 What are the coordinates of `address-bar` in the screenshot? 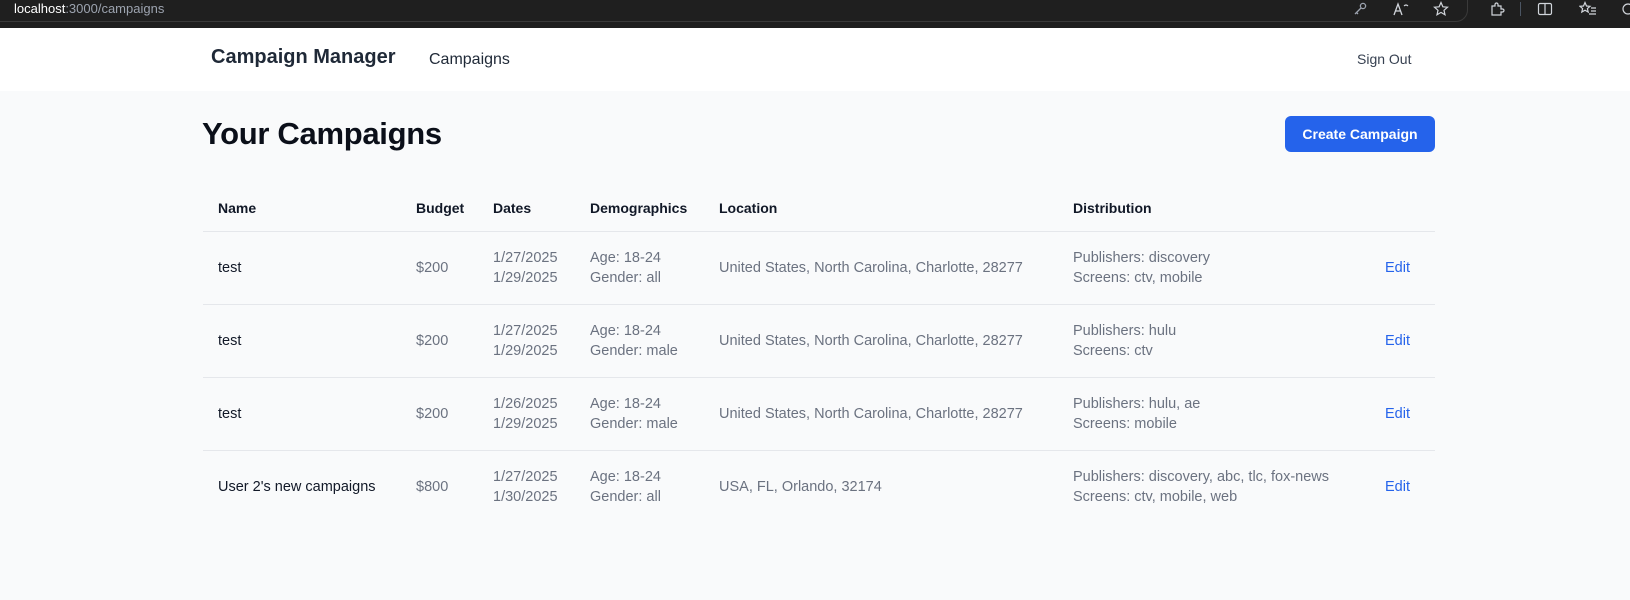 It's located at (734, 11).